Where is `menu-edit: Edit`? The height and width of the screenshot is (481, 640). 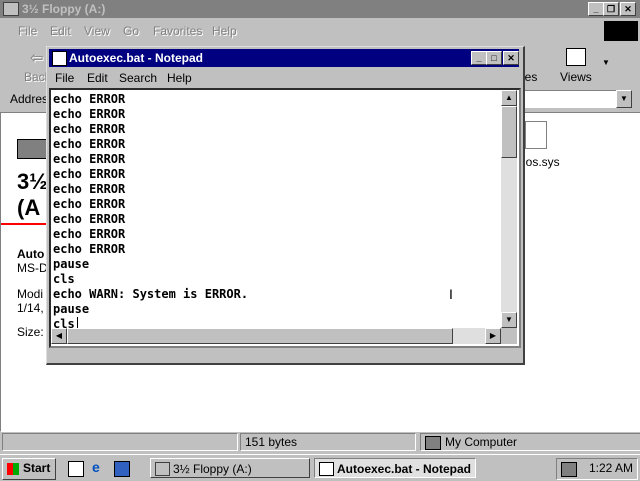 menu-edit: Edit is located at coordinates (60, 31).